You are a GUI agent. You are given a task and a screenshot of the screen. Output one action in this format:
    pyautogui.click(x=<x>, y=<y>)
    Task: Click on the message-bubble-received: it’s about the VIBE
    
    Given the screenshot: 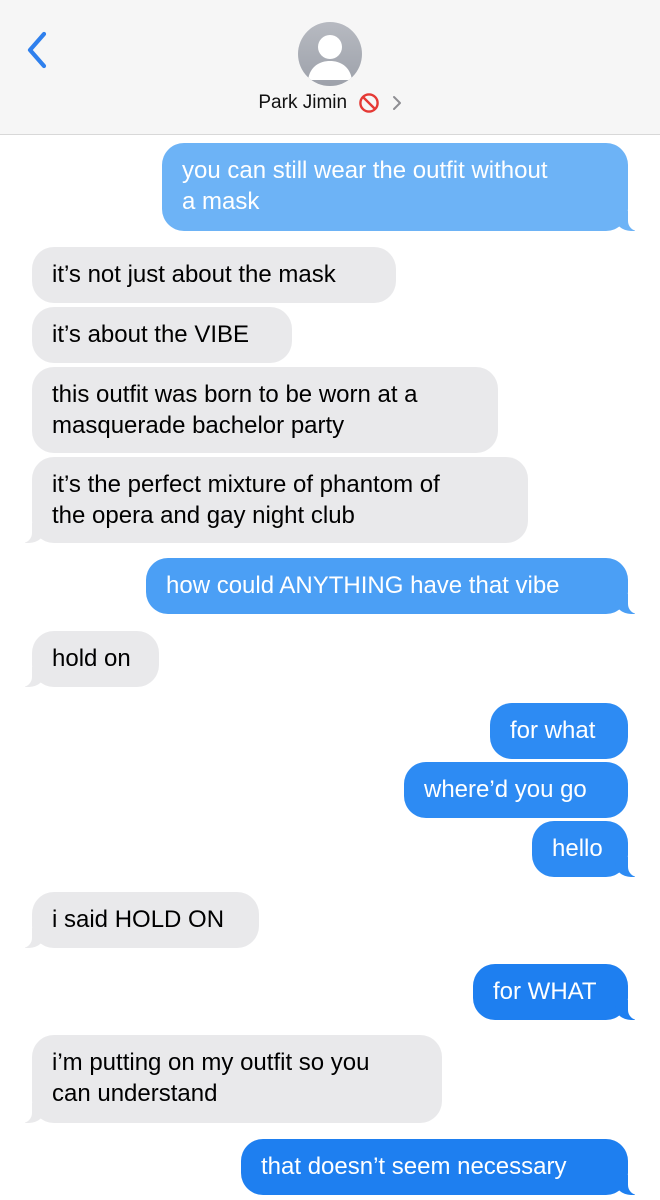 What is the action you would take?
    pyautogui.click(x=162, y=335)
    